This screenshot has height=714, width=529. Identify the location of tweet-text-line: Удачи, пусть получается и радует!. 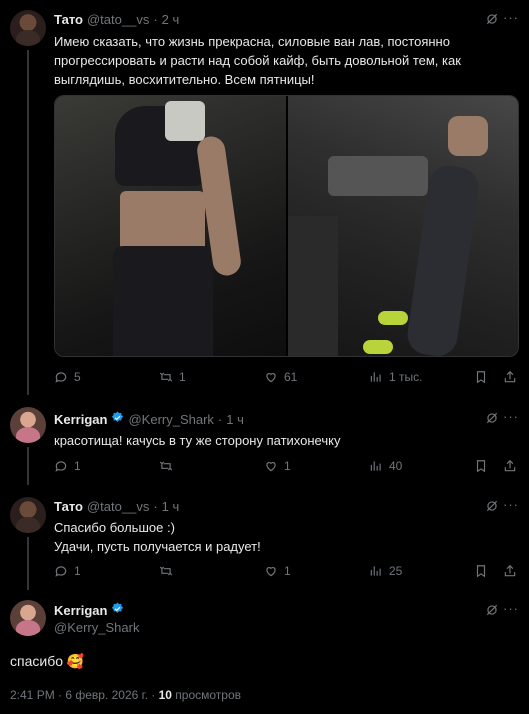
(157, 546).